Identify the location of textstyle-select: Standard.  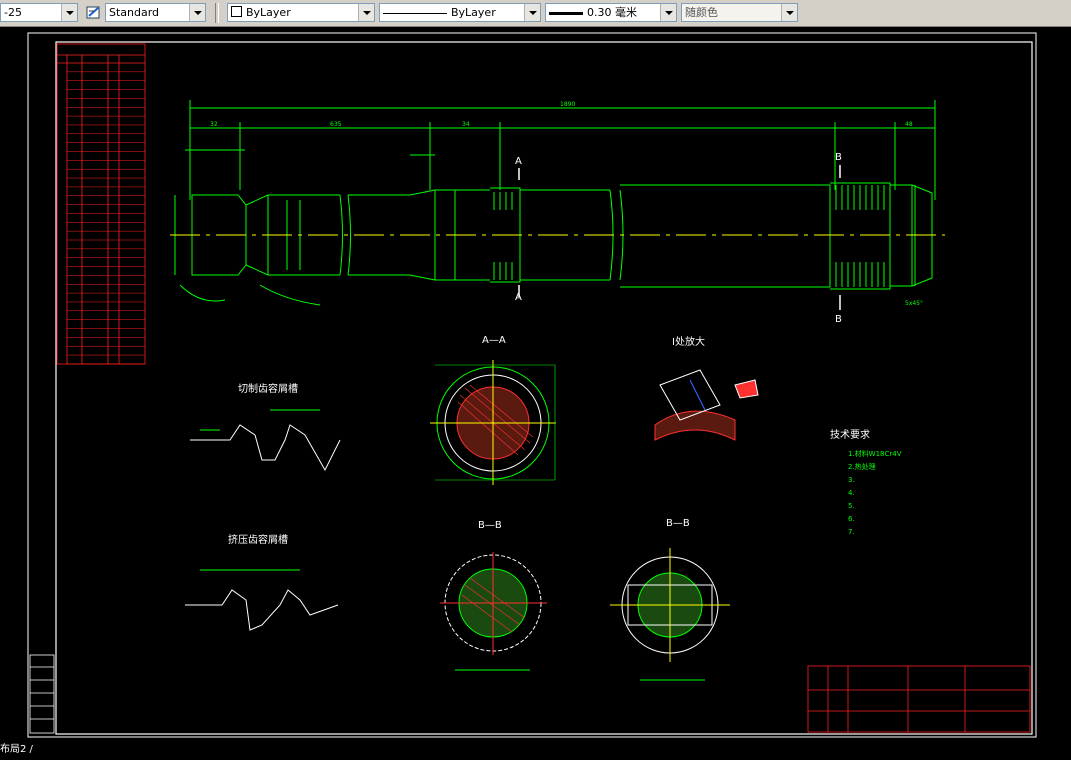
(155, 12).